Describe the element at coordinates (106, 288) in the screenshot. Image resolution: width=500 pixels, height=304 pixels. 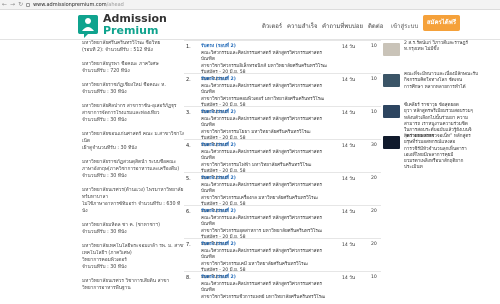
I see `university-list-line: วิทยาการอาหารพื้นฐาน` at that location.